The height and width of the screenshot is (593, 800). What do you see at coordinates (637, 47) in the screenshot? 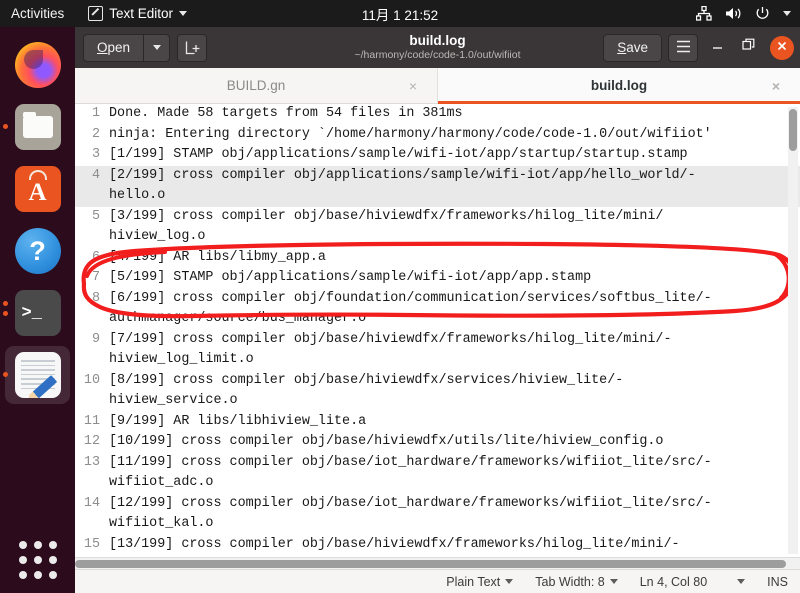
I see `save-label: ave` at bounding box center [637, 47].